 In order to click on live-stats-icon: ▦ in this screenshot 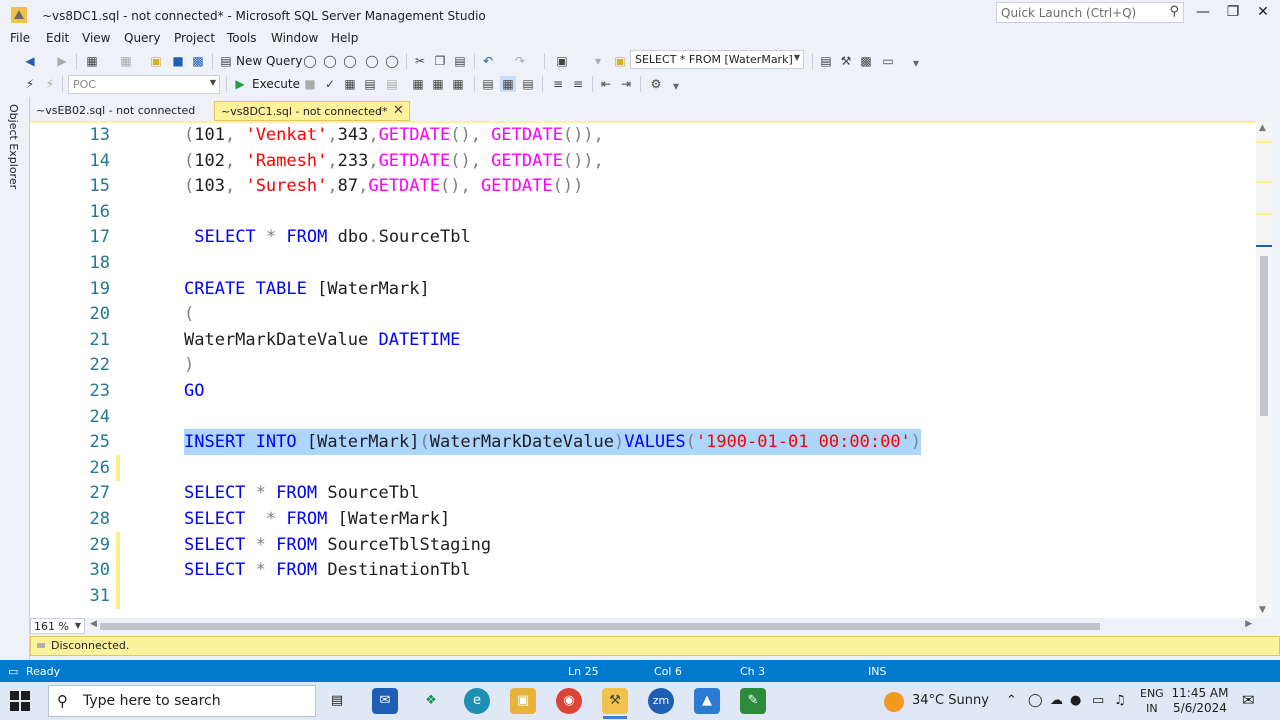, I will do `click(438, 84)`.